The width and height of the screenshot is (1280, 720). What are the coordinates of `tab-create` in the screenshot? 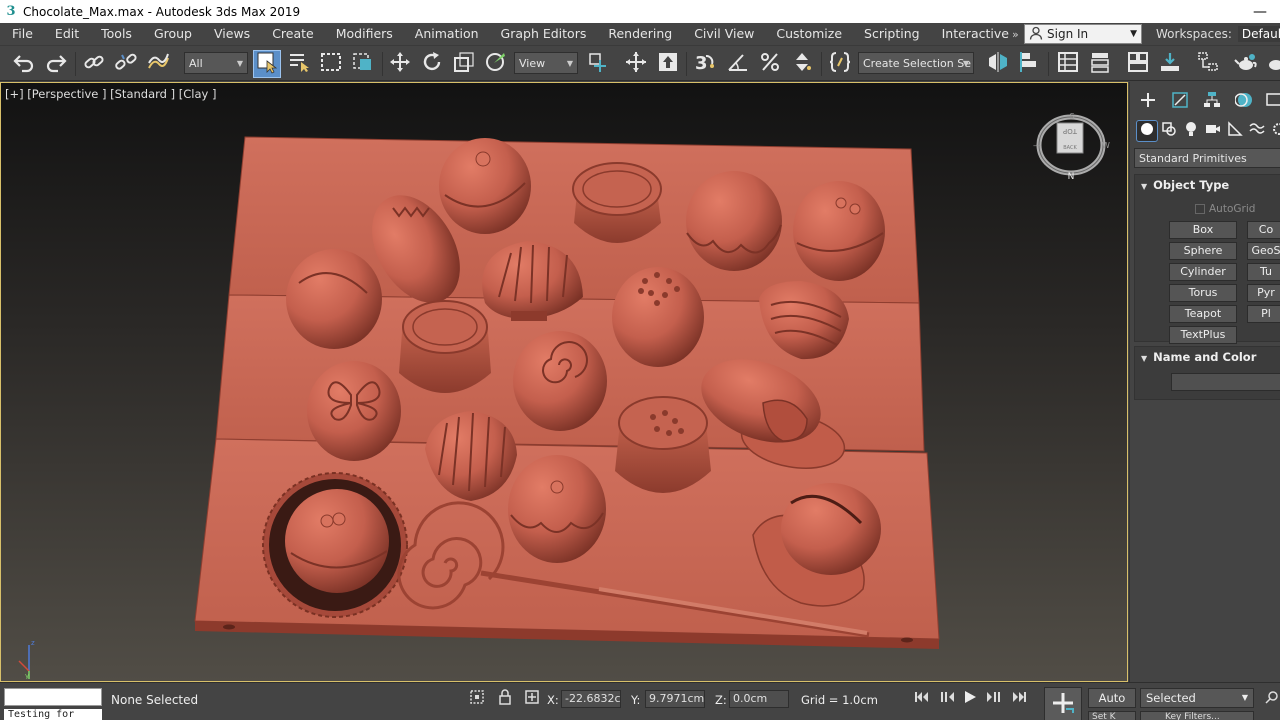 It's located at (1148, 102).